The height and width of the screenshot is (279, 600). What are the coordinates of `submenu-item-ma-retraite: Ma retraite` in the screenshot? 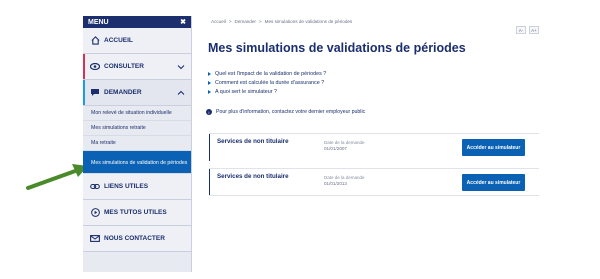 It's located at (137, 143).